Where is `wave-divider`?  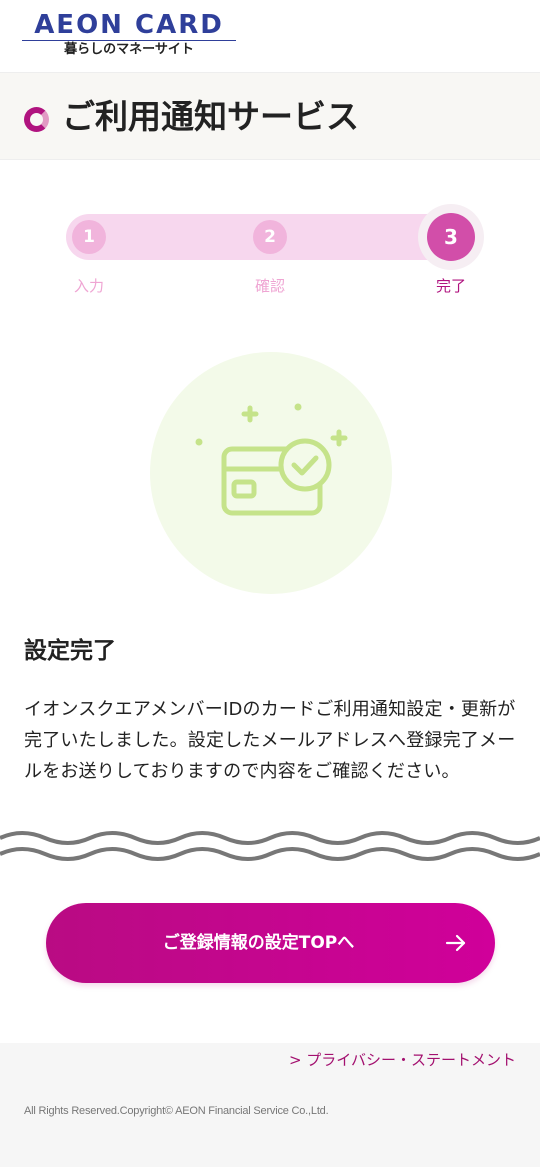
wave-divider is located at coordinates (270, 846).